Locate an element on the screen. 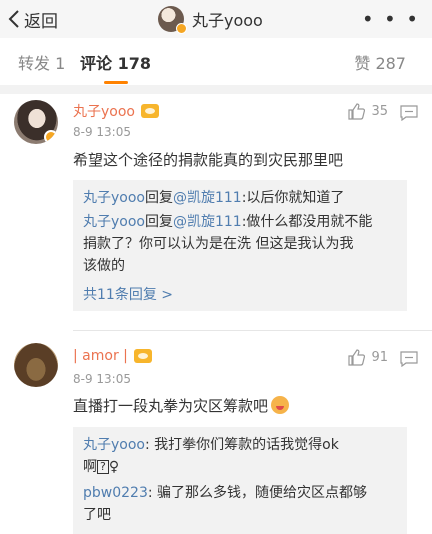  reply-user: pbw0223 is located at coordinates (115, 493).